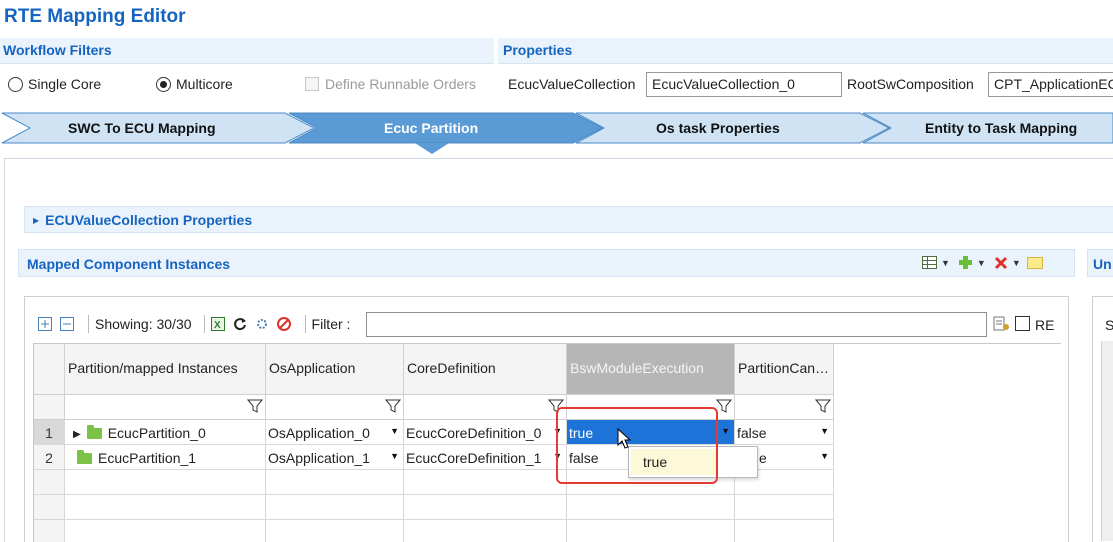 Image resolution: width=1113 pixels, height=542 pixels. I want to click on row-number: 1, so click(49, 432).